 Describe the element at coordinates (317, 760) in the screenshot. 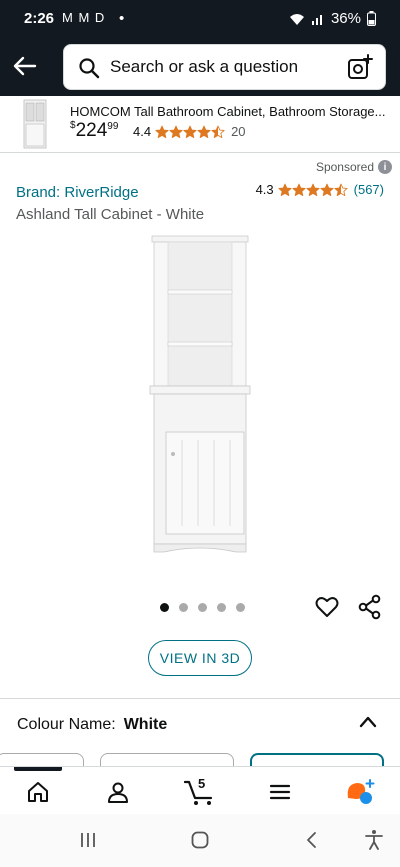

I see `colour-swatch-selected` at that location.